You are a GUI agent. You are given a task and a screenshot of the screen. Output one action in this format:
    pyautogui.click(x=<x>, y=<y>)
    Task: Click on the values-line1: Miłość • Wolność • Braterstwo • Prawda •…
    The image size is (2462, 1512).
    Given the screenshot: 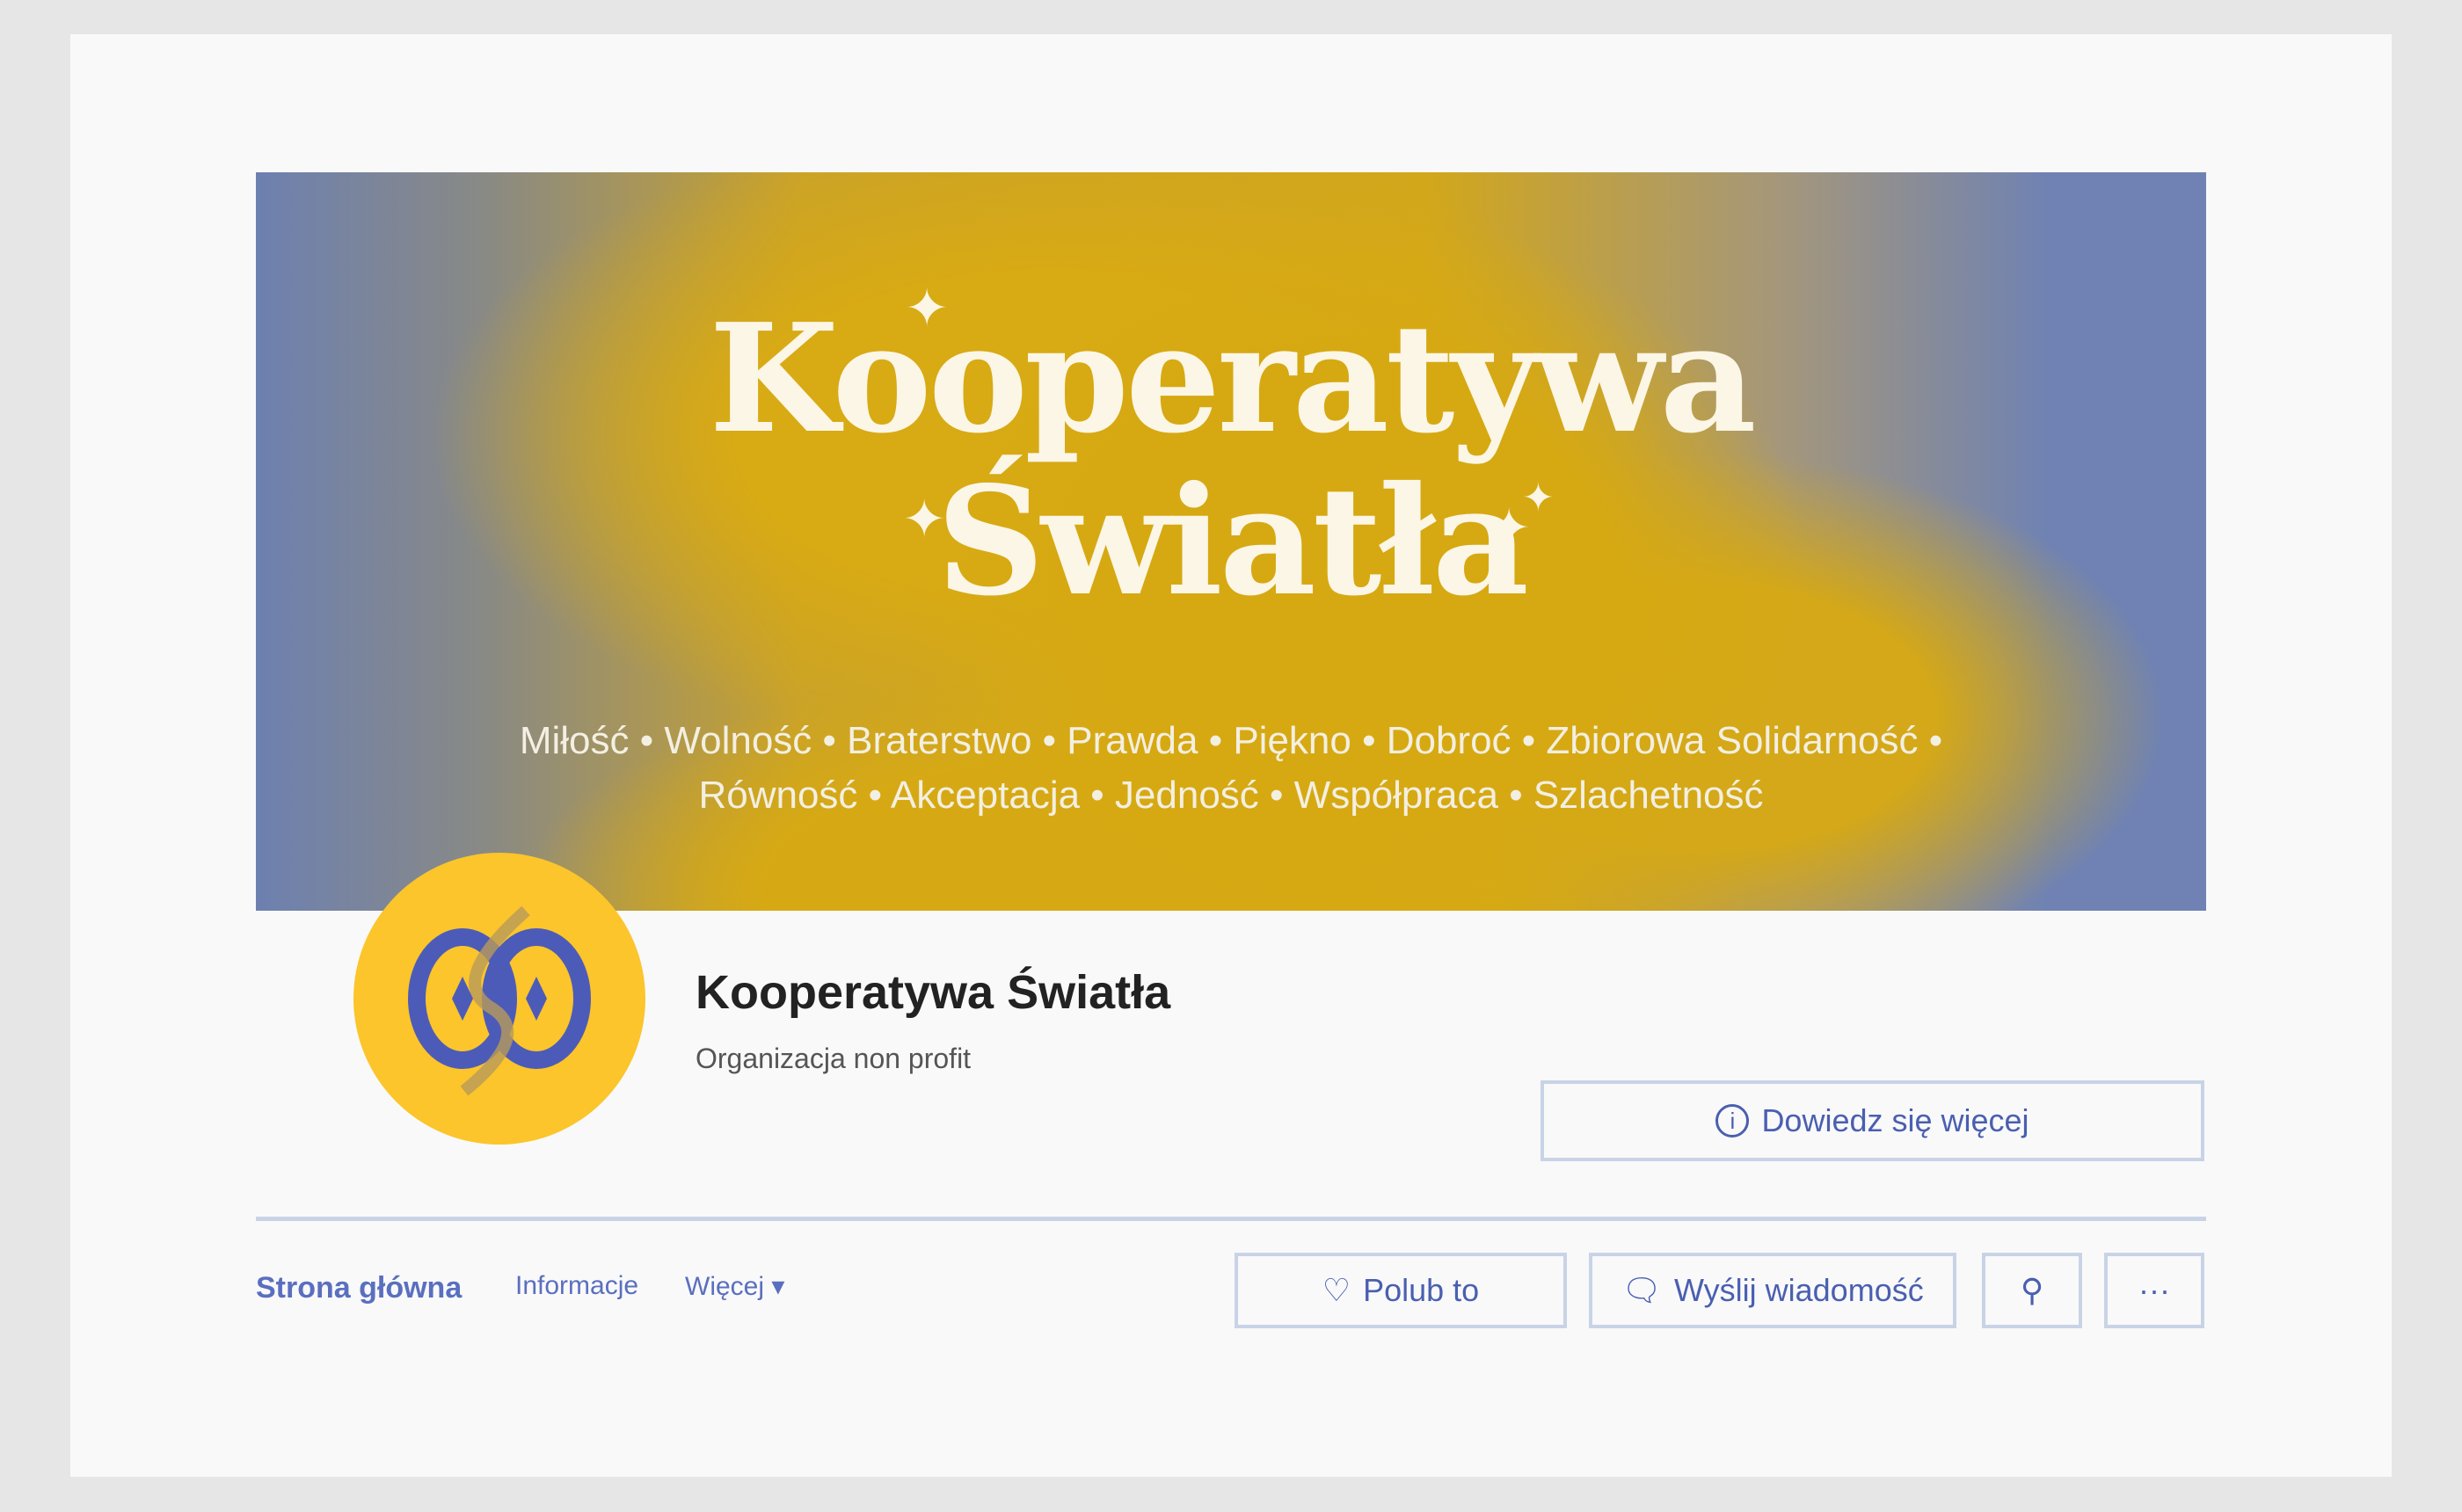 What is the action you would take?
    pyautogui.click(x=1231, y=741)
    